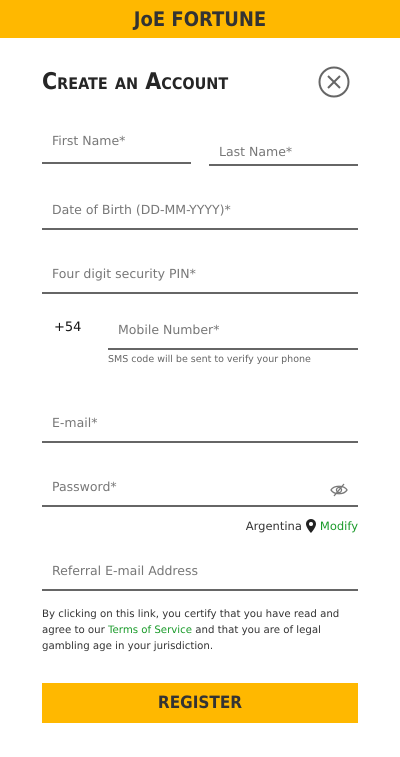 The height and width of the screenshot is (757, 400). Describe the element at coordinates (200, 703) in the screenshot. I see `register-button: REGISTER` at that location.